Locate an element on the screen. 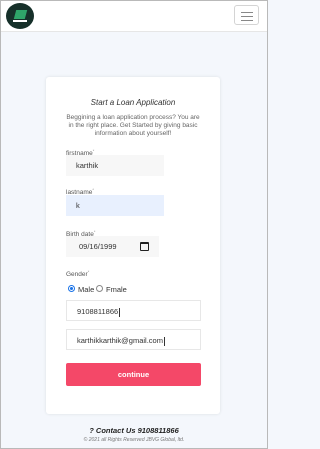 This screenshot has width=320, height=449. continue-button: continue is located at coordinates (133, 374).